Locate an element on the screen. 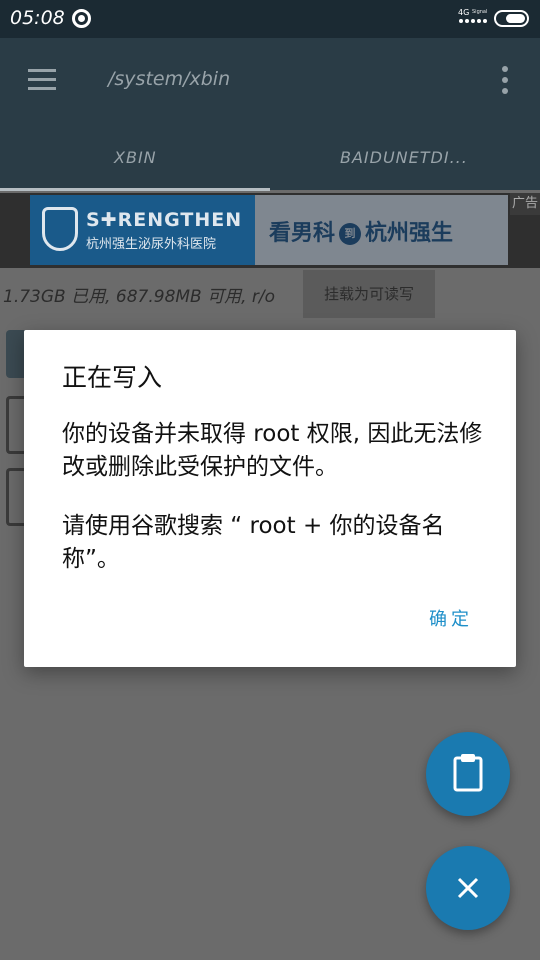 Image resolution: width=540 pixels, height=960 pixels. ad-mark: 广告 is located at coordinates (525, 204).